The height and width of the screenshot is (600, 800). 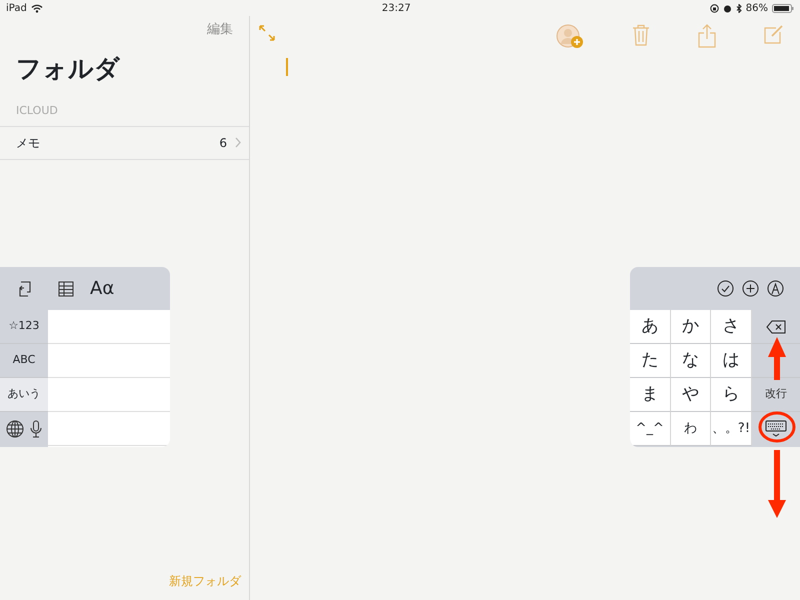 I want to click on kana-key: さ, so click(x=731, y=327).